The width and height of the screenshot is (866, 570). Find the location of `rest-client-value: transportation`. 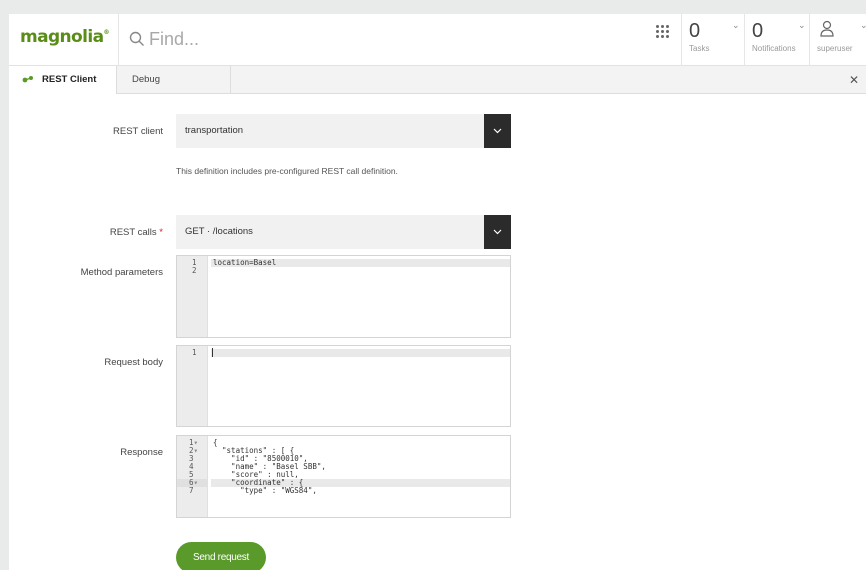

rest-client-value: transportation is located at coordinates (214, 130).